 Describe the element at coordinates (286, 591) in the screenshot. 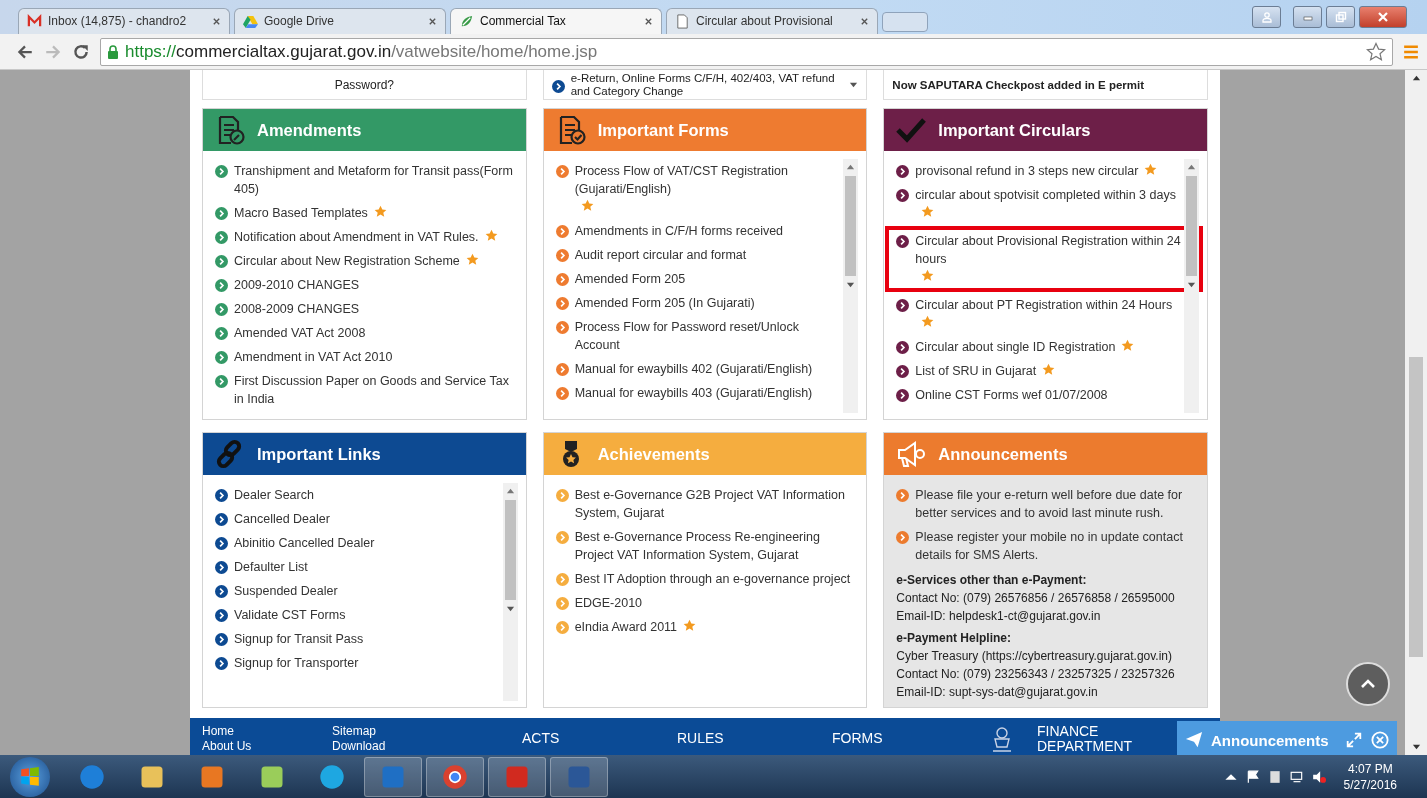

I see `list-item-link: Suspended Dealer` at that location.